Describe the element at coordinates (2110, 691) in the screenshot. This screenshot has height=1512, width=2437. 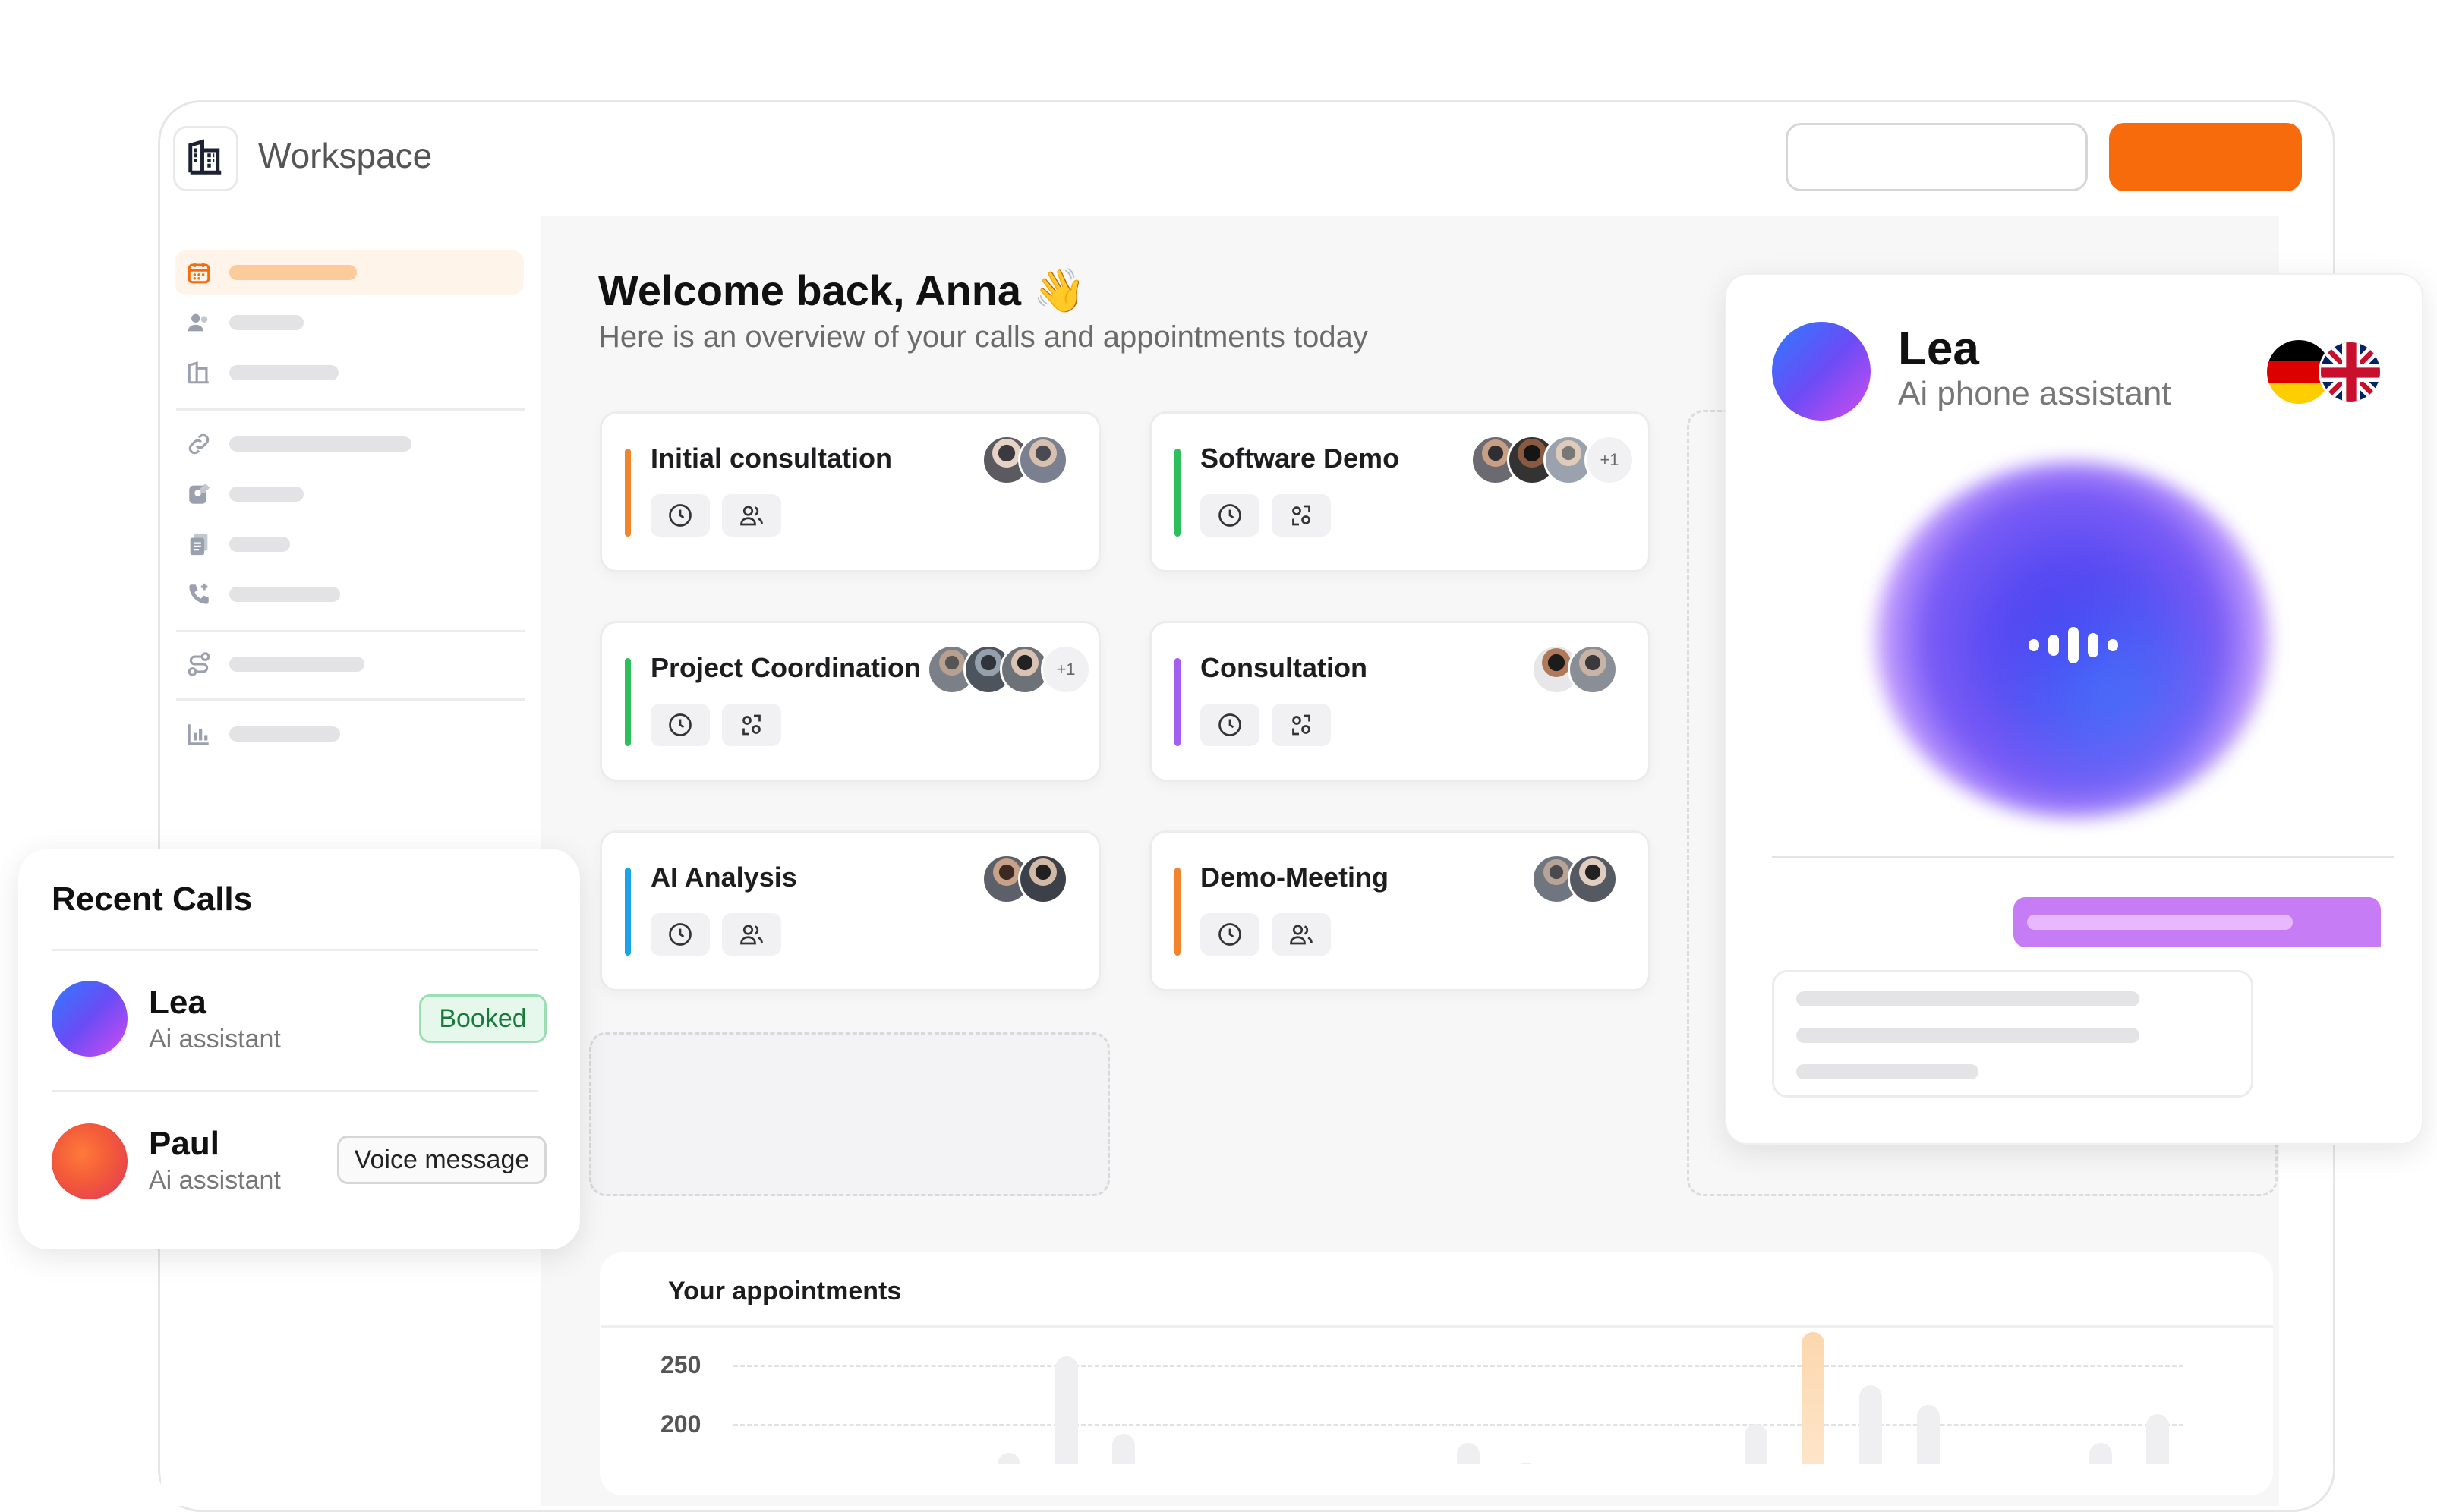
I see `voice-orb-glow` at that location.